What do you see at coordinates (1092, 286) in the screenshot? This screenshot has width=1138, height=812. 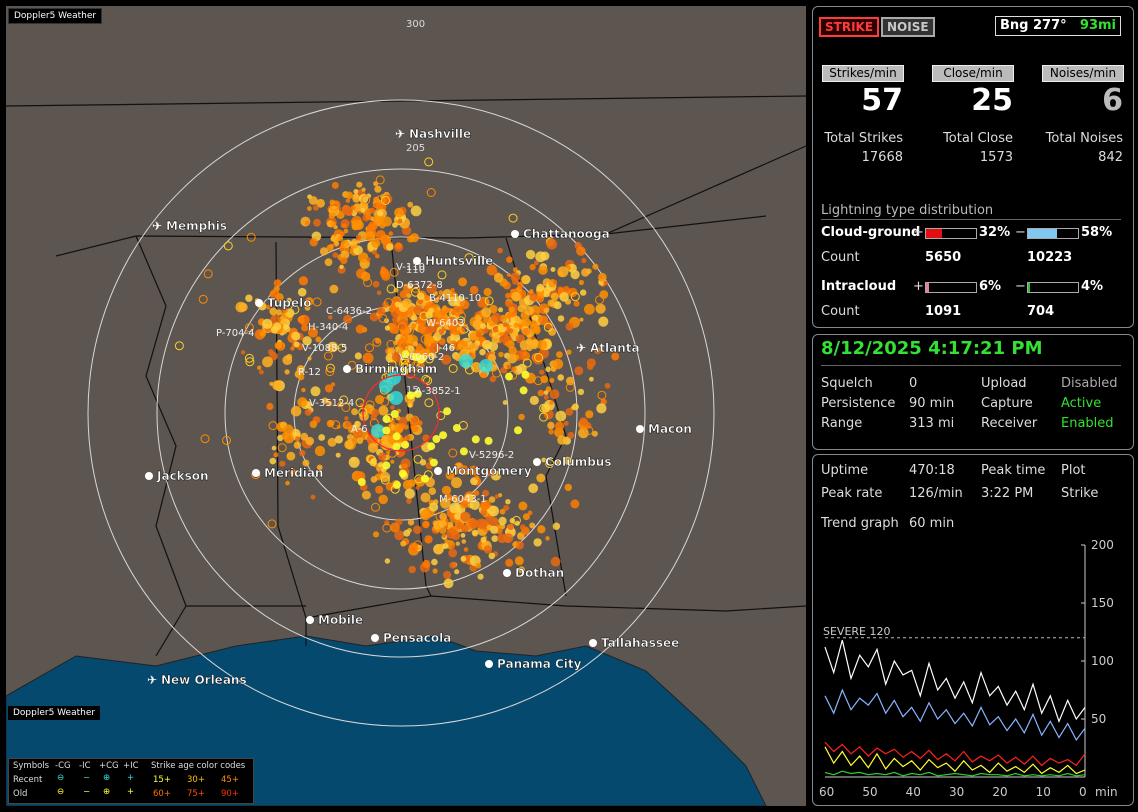 I see `ic-negative-pct: 4%` at bounding box center [1092, 286].